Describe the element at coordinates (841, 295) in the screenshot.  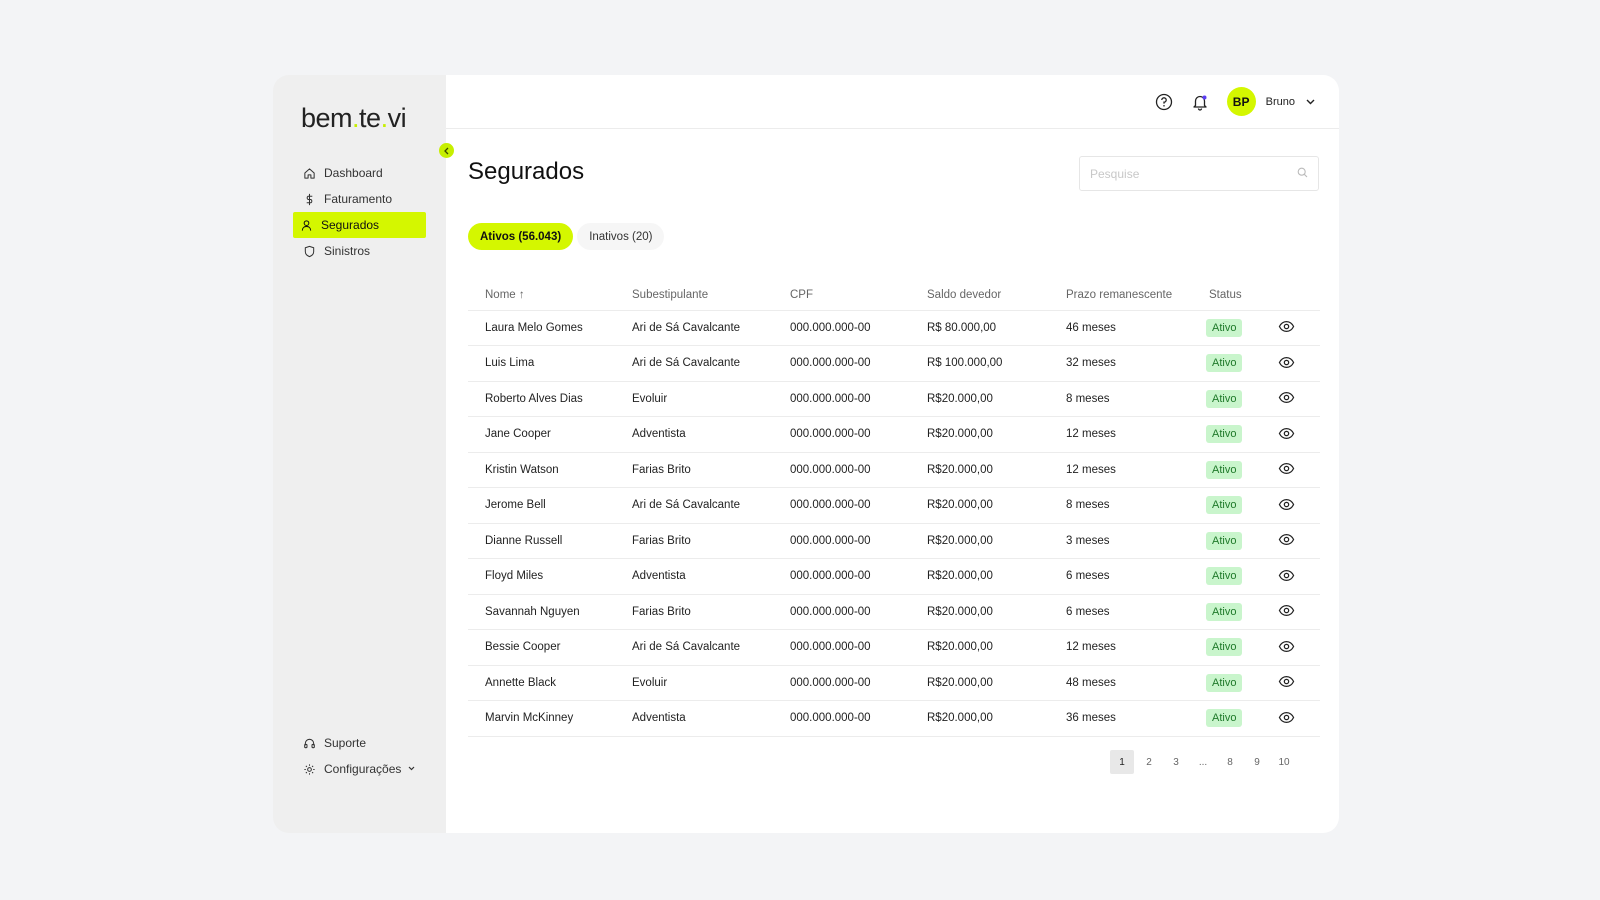
I see `column-header-cpf: CPF` at that location.